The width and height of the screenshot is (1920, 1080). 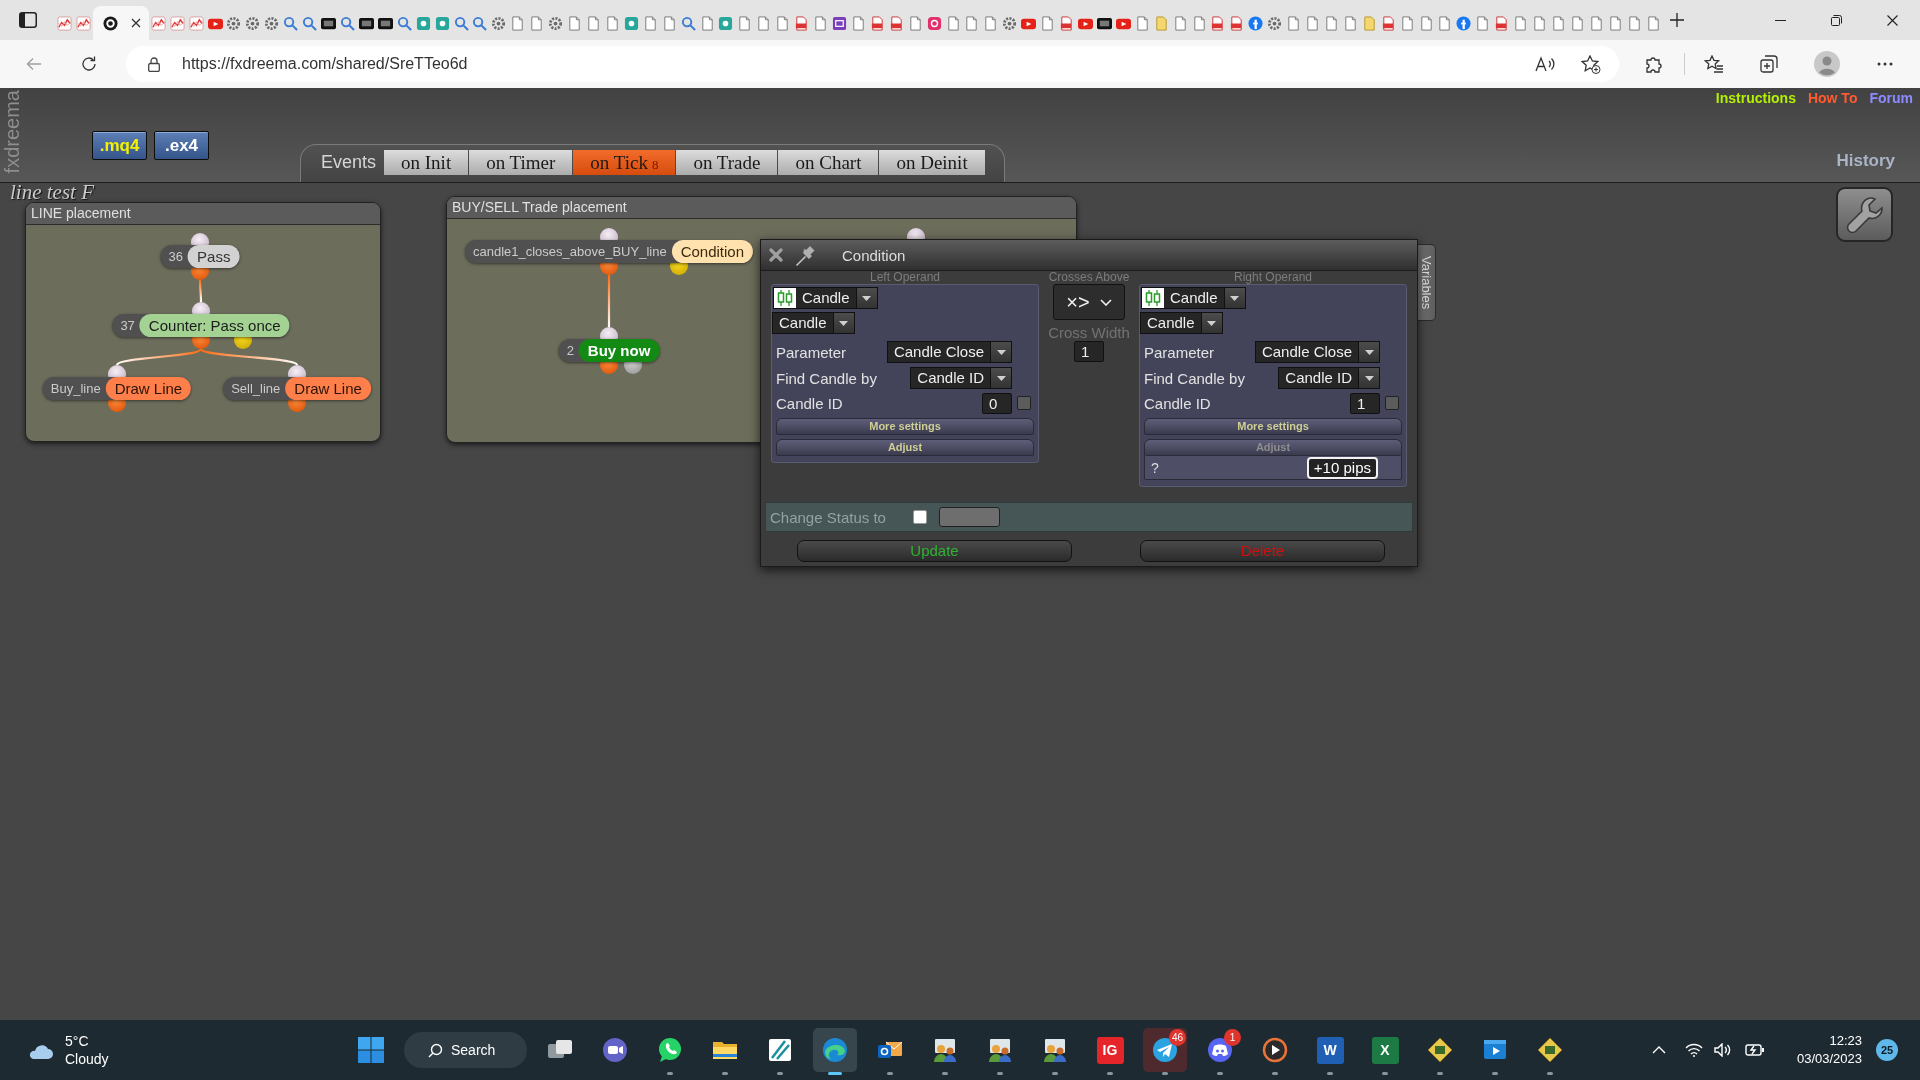 I want to click on event-tab: on Trade, so click(x=727, y=162).